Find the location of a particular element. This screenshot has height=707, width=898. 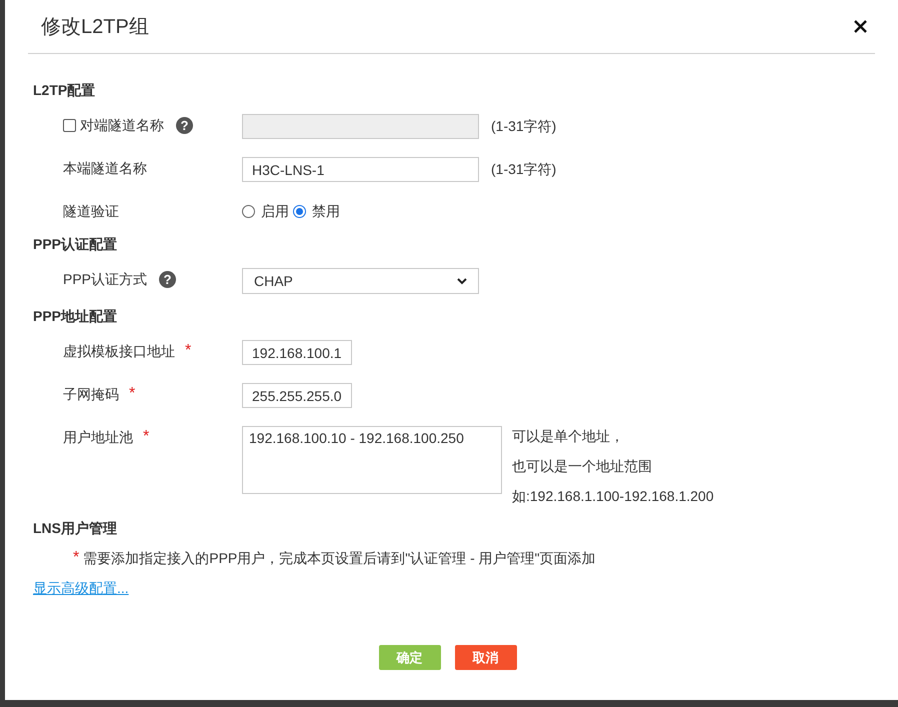

radio-label: 禁用 is located at coordinates (326, 211).